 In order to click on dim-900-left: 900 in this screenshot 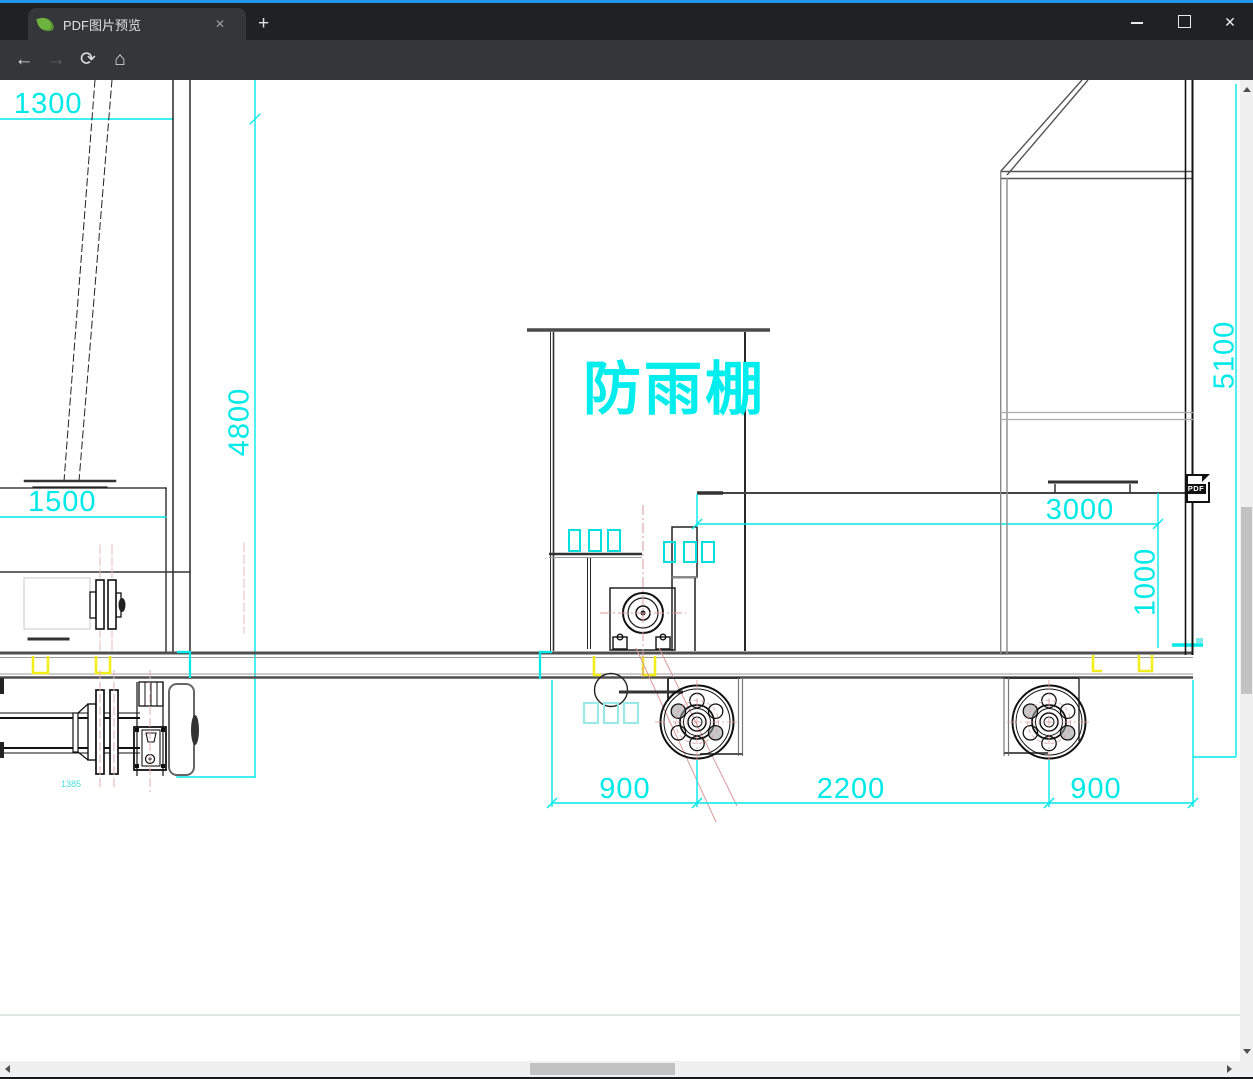, I will do `click(625, 789)`.